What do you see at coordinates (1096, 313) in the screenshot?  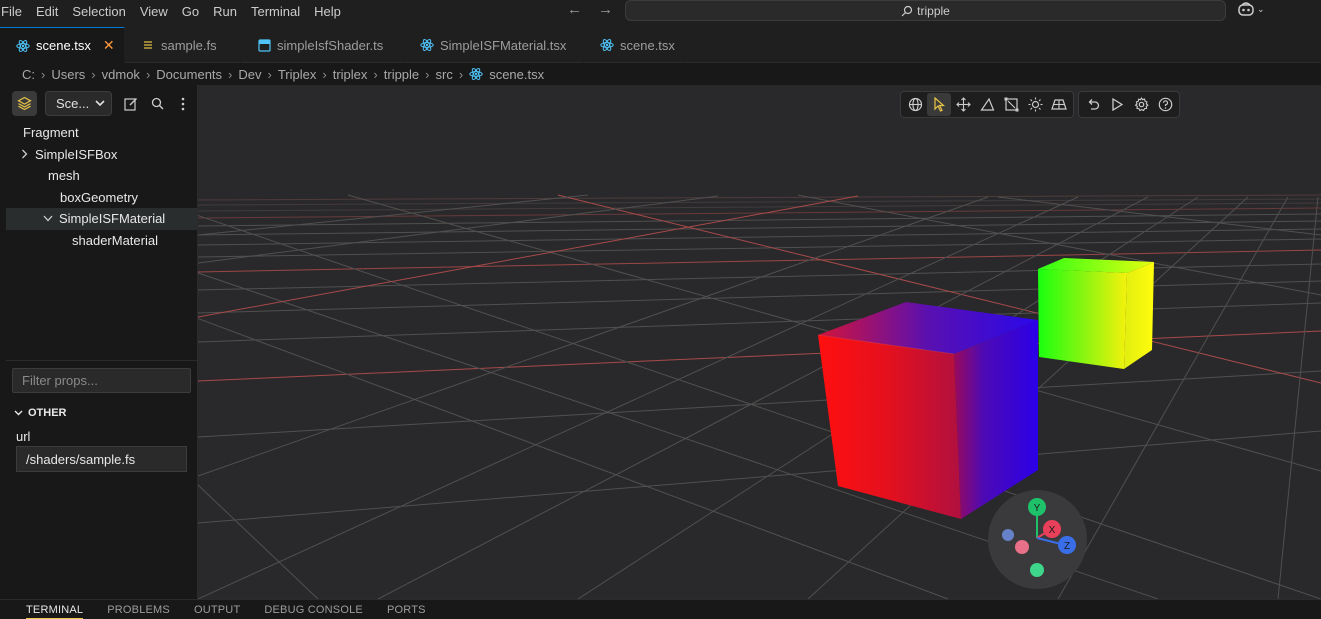 I see `green-cube` at bounding box center [1096, 313].